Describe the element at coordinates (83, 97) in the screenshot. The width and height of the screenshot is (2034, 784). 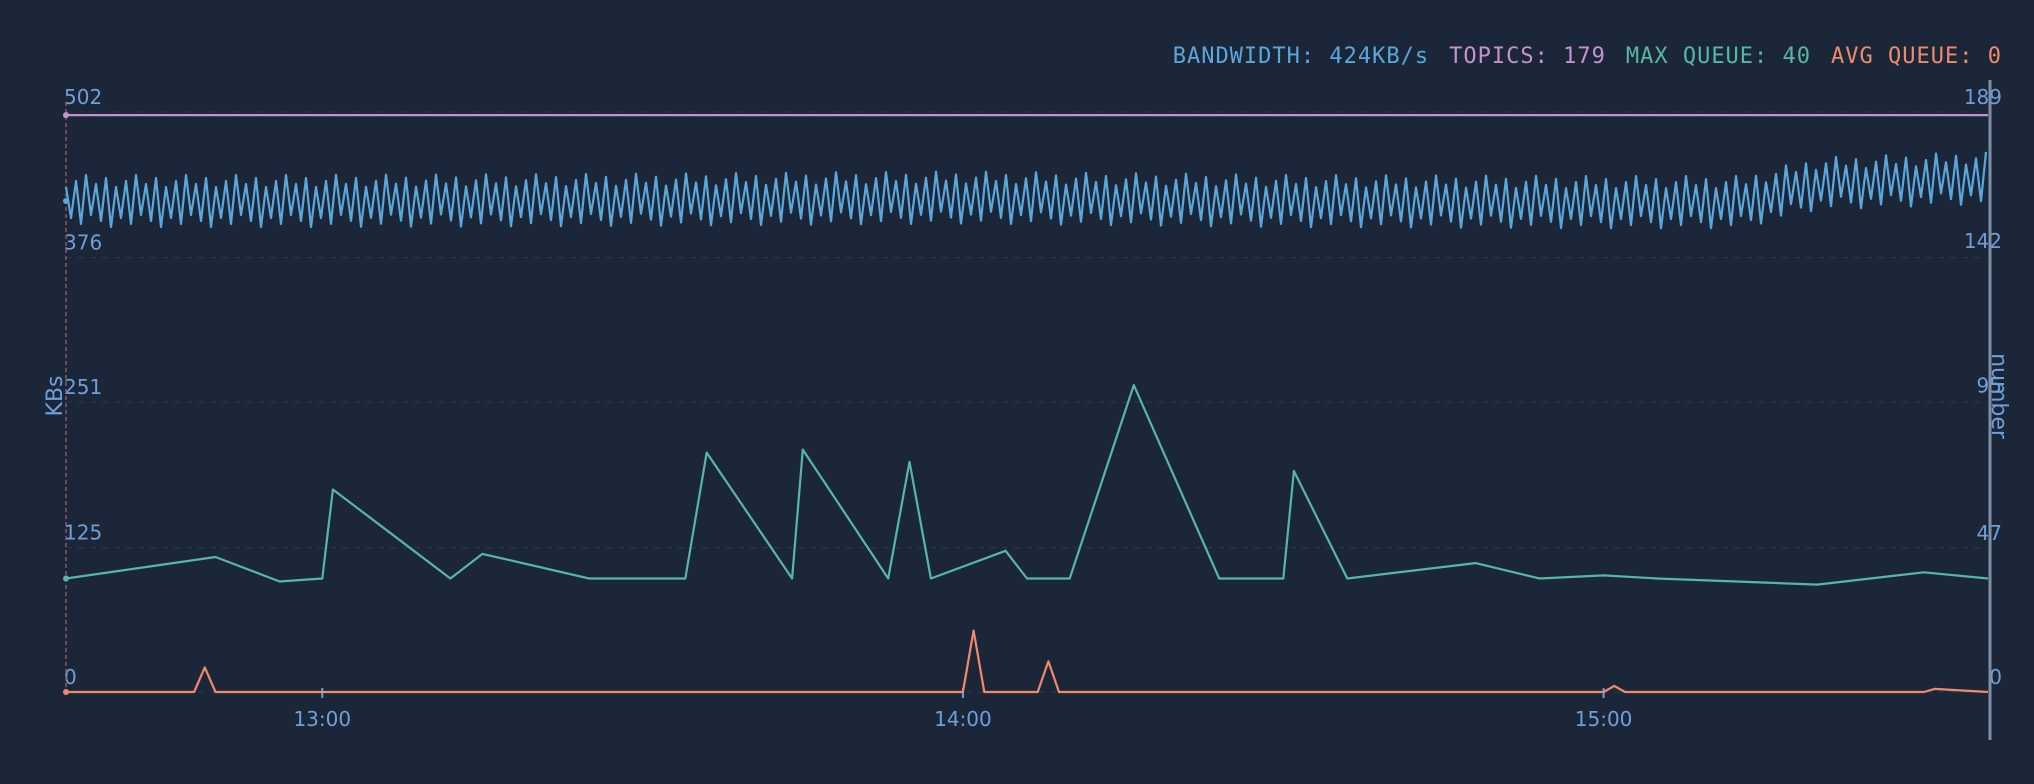
I see `y-left-tick-label: 502` at that location.